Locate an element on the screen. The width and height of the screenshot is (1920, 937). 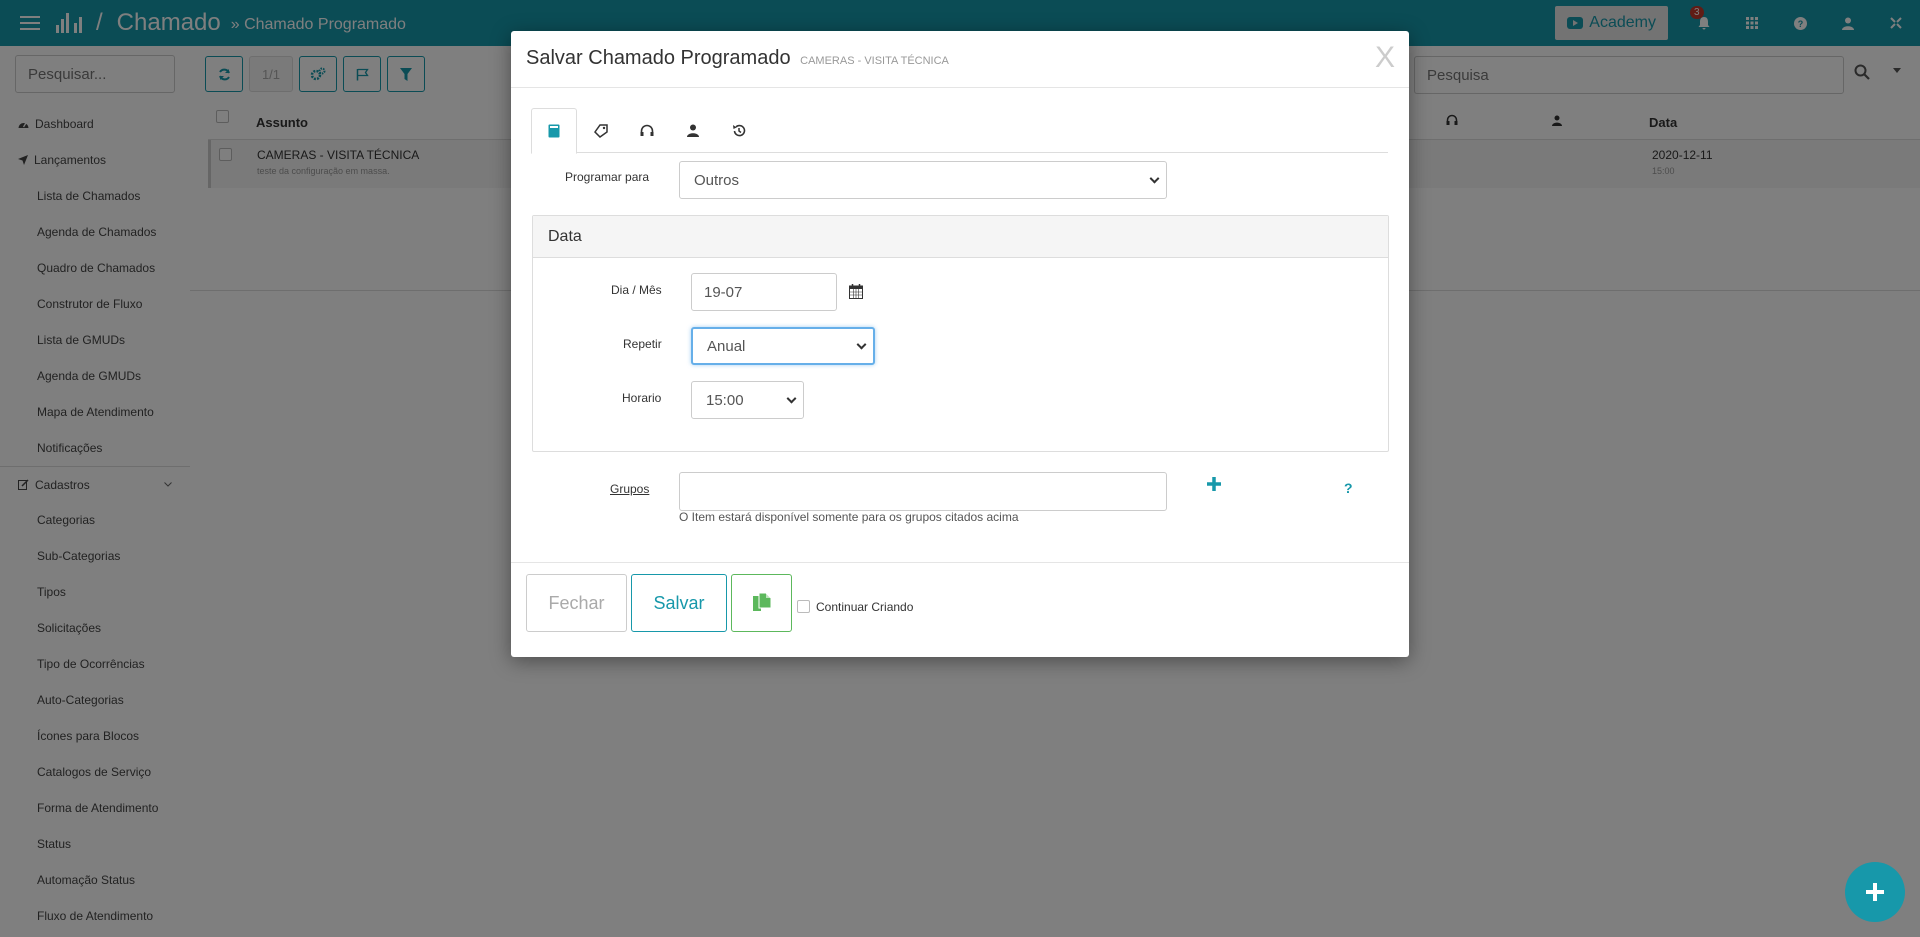
calendar-icon is located at coordinates (856, 291).